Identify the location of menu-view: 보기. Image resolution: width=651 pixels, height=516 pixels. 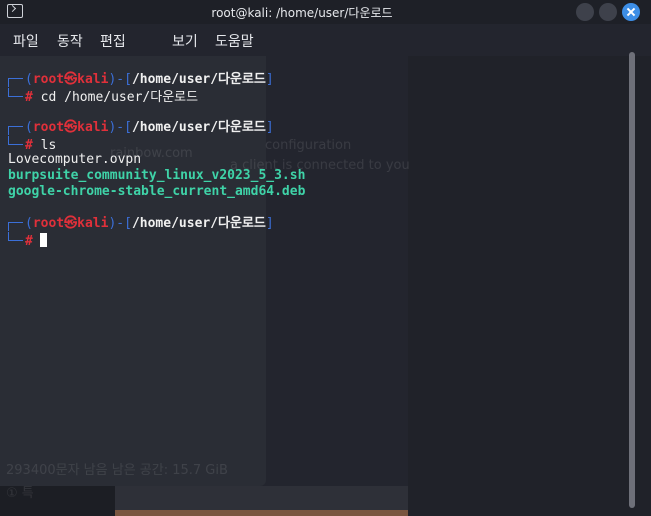
(185, 41).